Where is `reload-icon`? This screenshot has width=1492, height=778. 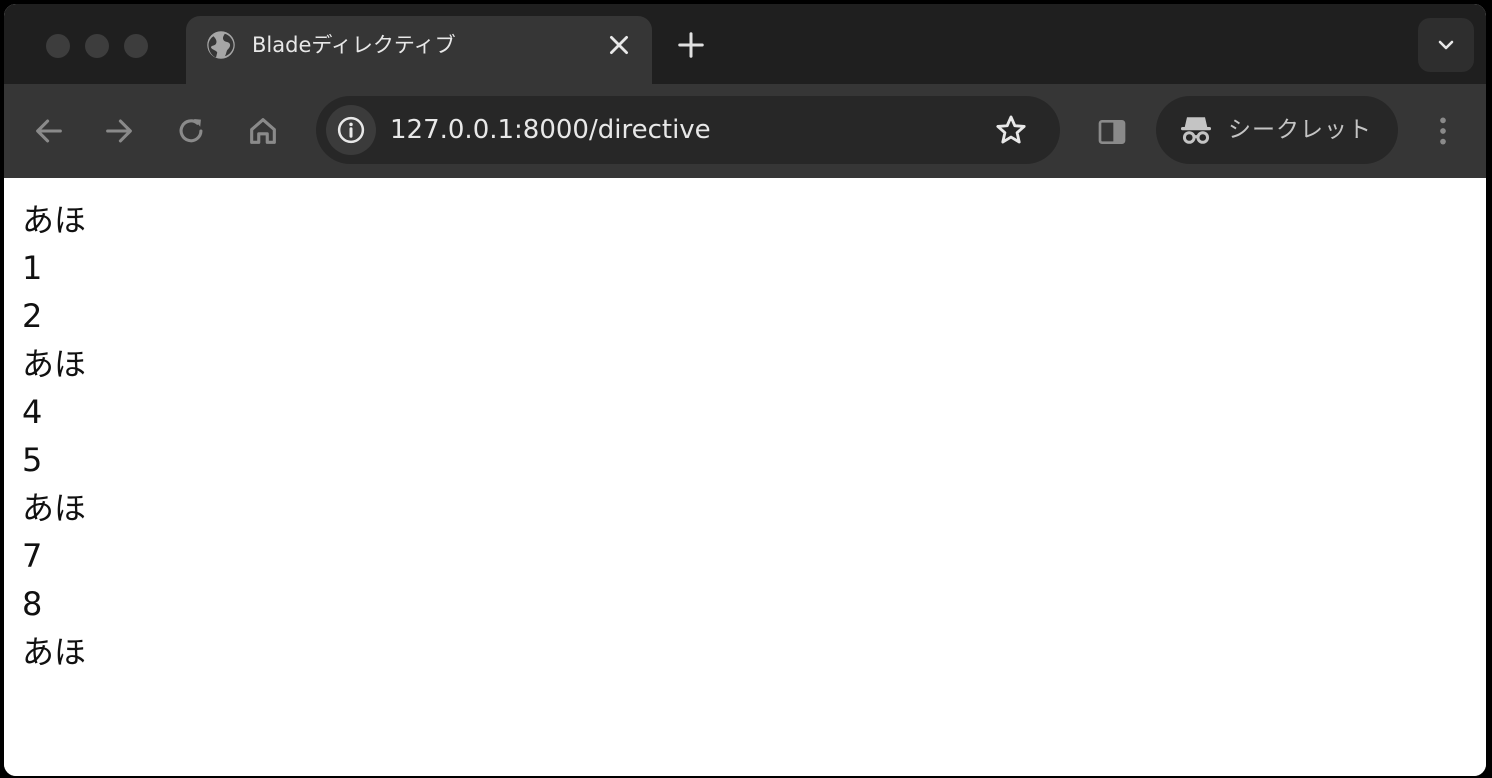 reload-icon is located at coordinates (191, 131).